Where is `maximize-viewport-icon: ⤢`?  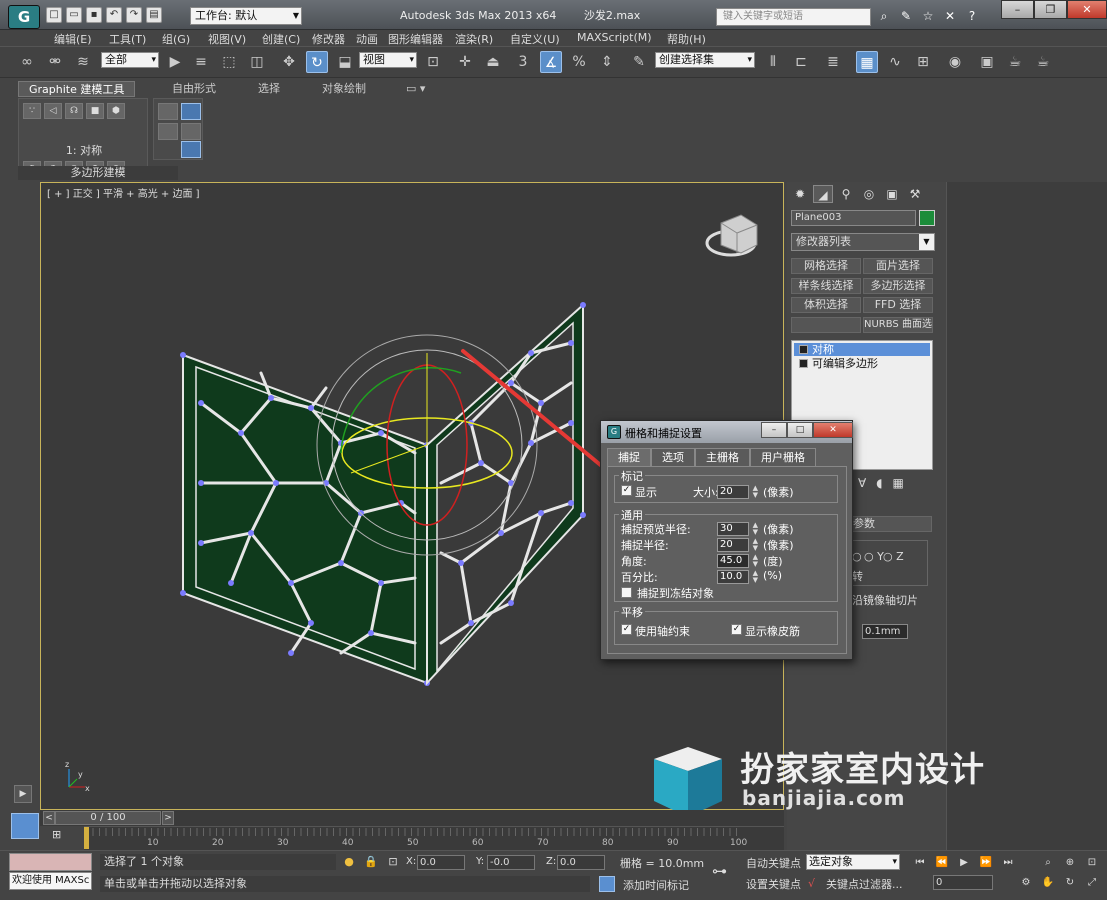 maximize-viewport-icon: ⤢ is located at coordinates (1092, 882).